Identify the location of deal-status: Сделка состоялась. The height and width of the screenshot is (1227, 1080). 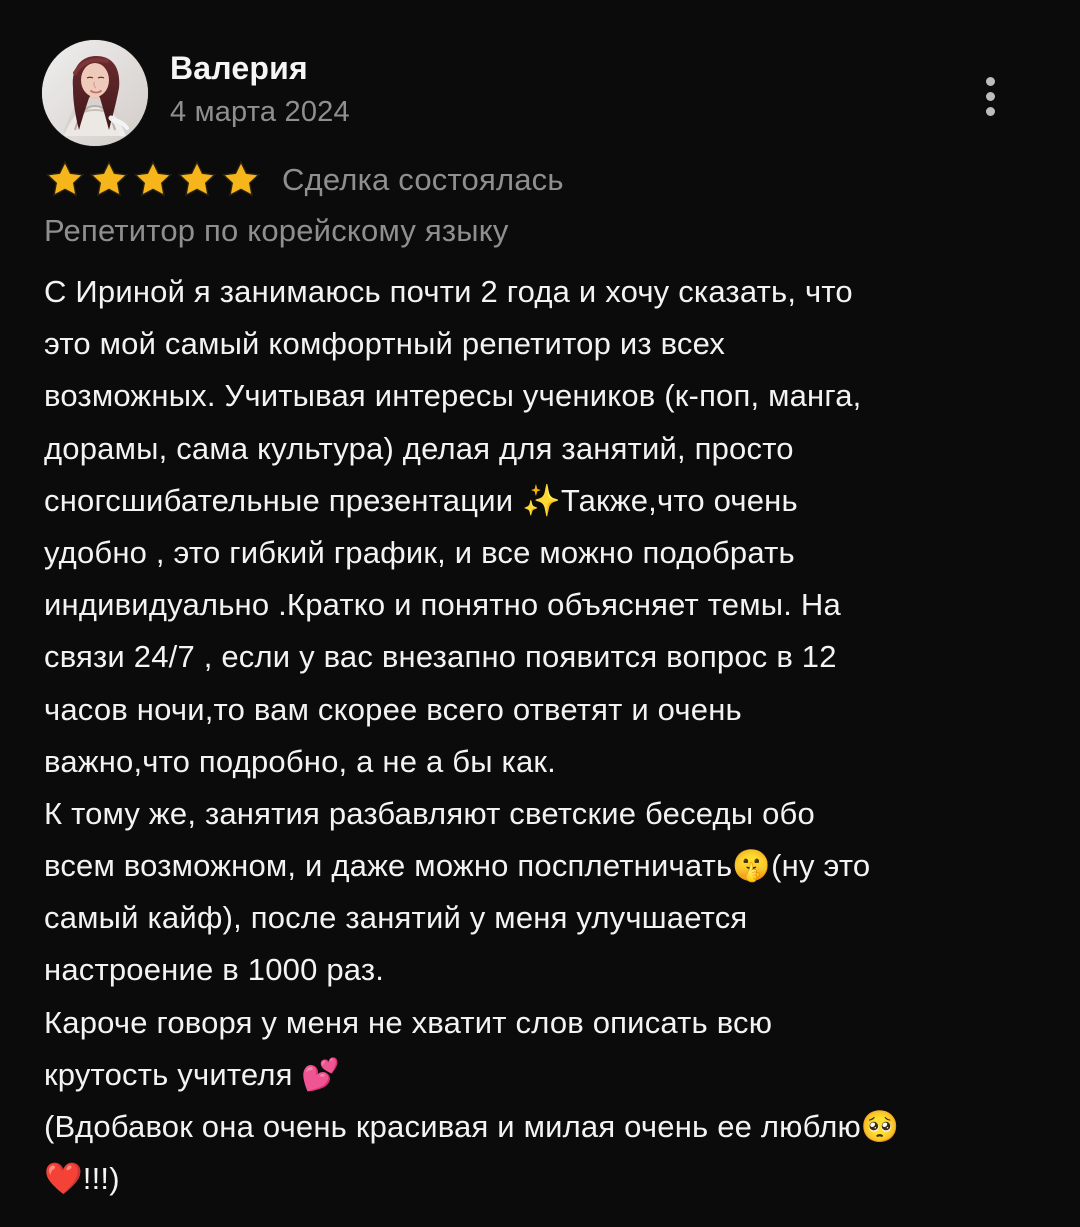
(423, 179).